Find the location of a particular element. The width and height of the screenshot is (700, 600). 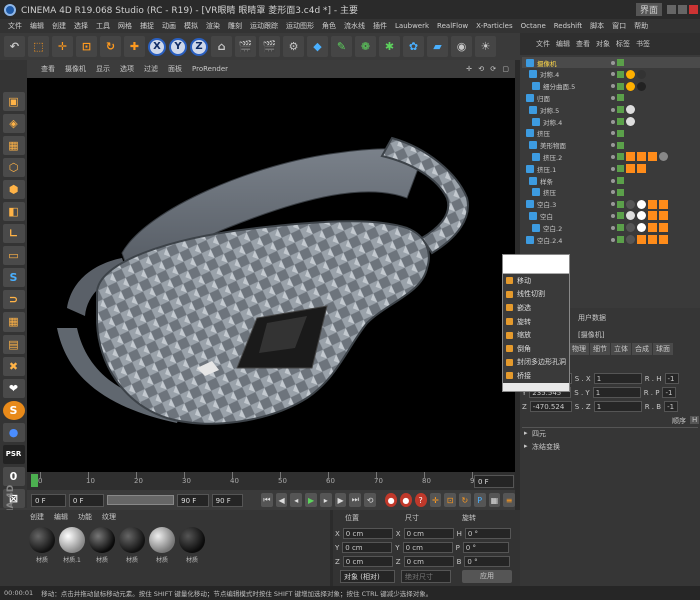

go-start-icon: ⏮ is located at coordinates (266, 500).